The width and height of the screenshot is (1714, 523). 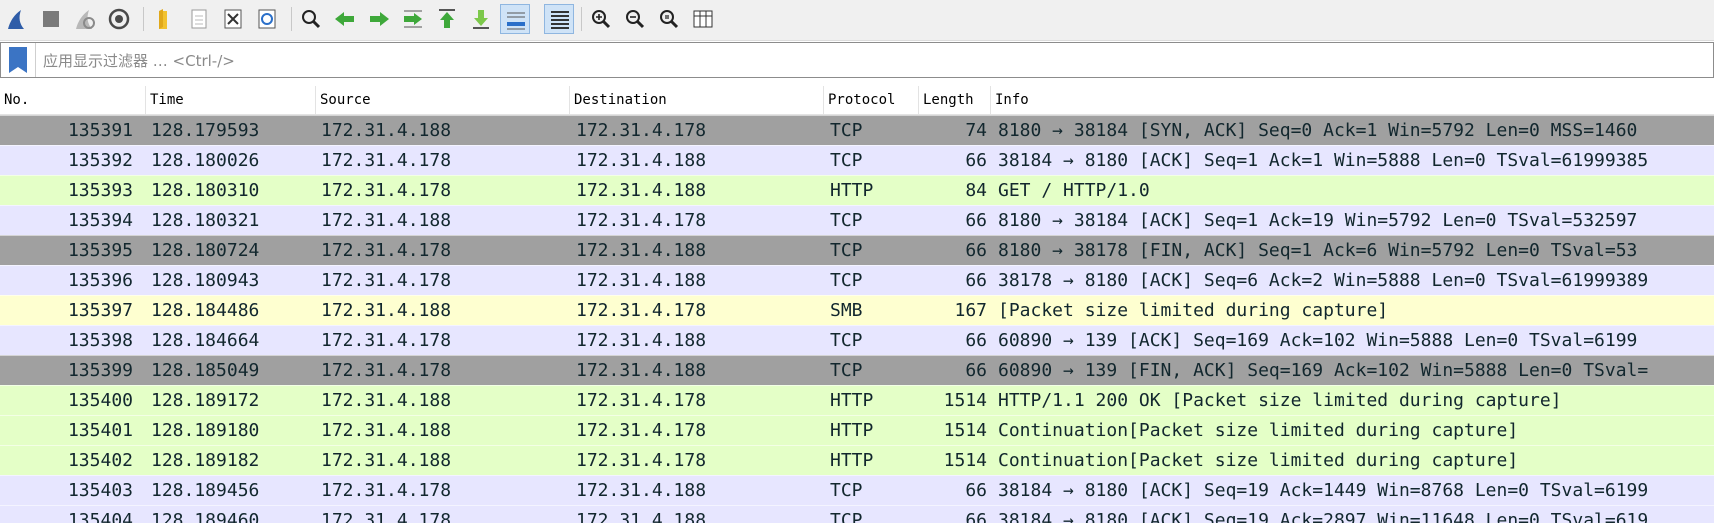 I want to click on main-toolbar, so click(x=857, y=20).